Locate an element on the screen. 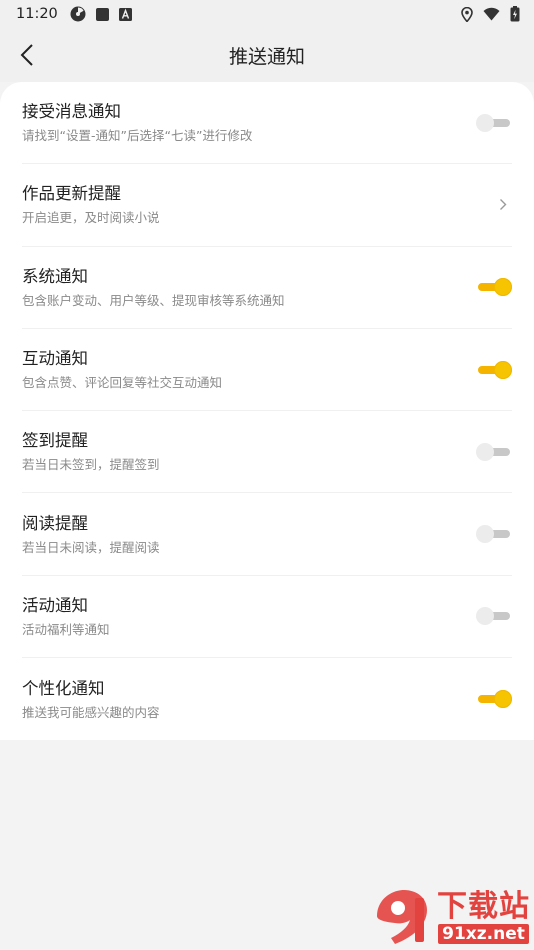 The height and width of the screenshot is (950, 534). setting-title: 签到提醒 is located at coordinates (55, 441).